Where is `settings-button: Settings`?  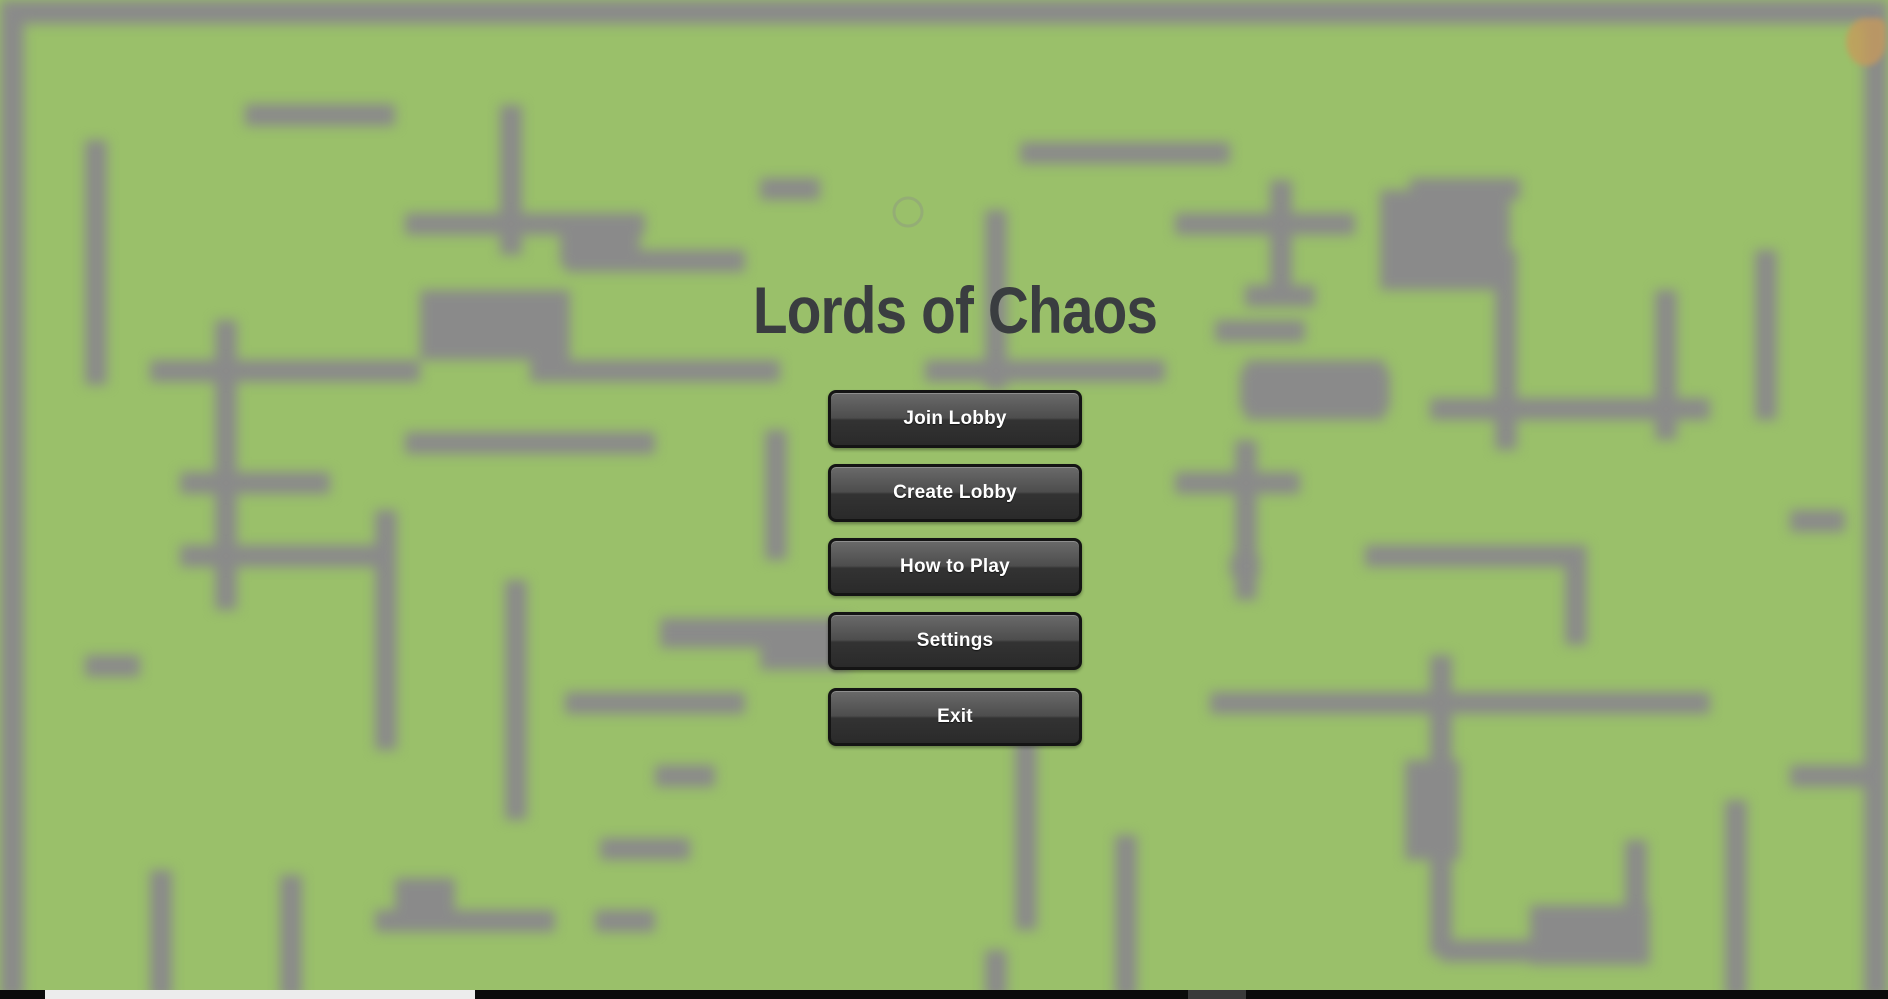 settings-button: Settings is located at coordinates (955, 641).